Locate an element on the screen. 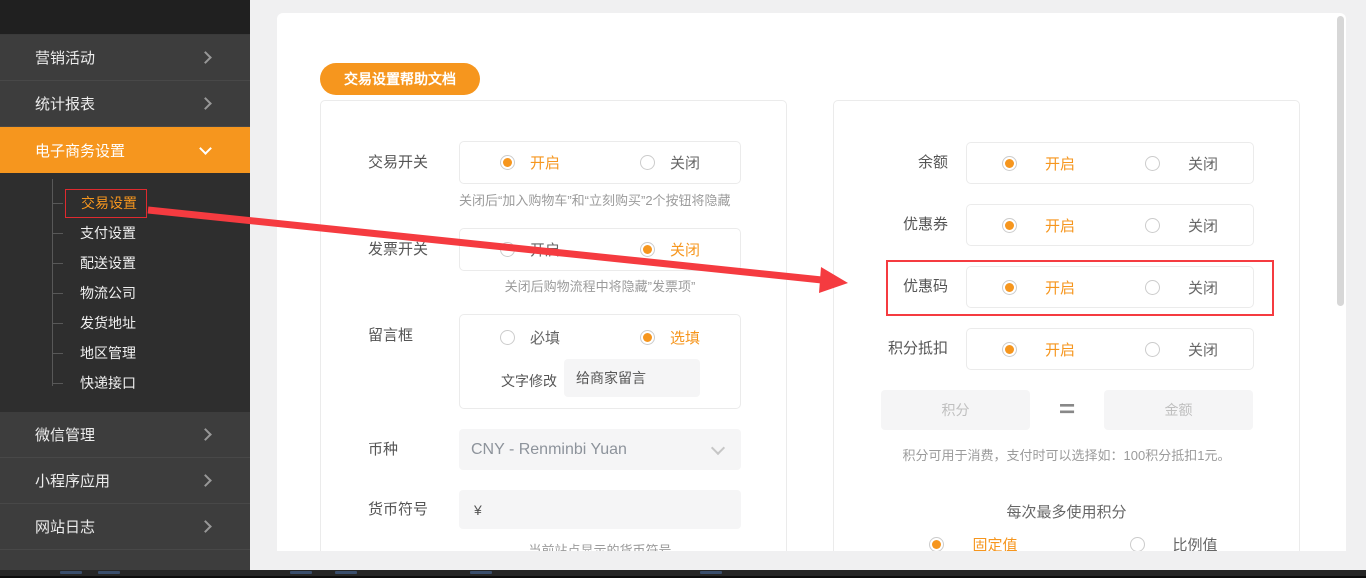 The width and height of the screenshot is (1366, 578). sidebar-subitem-trade-settings: 交易设置 is located at coordinates (125, 203).